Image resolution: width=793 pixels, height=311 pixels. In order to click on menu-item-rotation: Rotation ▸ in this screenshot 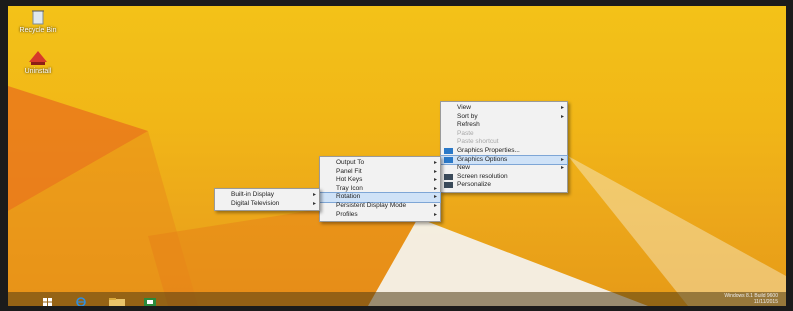, I will do `click(380, 197)`.